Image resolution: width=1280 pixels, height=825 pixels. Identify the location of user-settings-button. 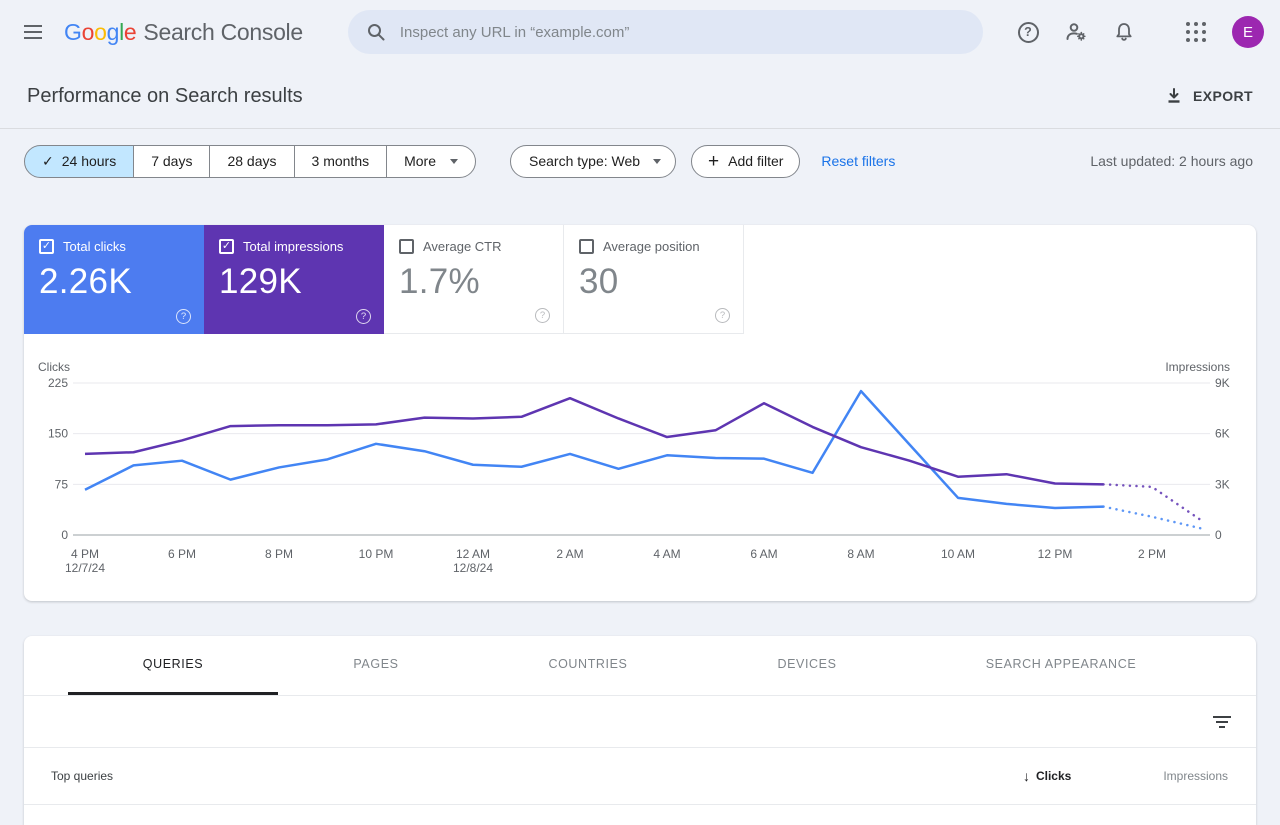
(1076, 32).